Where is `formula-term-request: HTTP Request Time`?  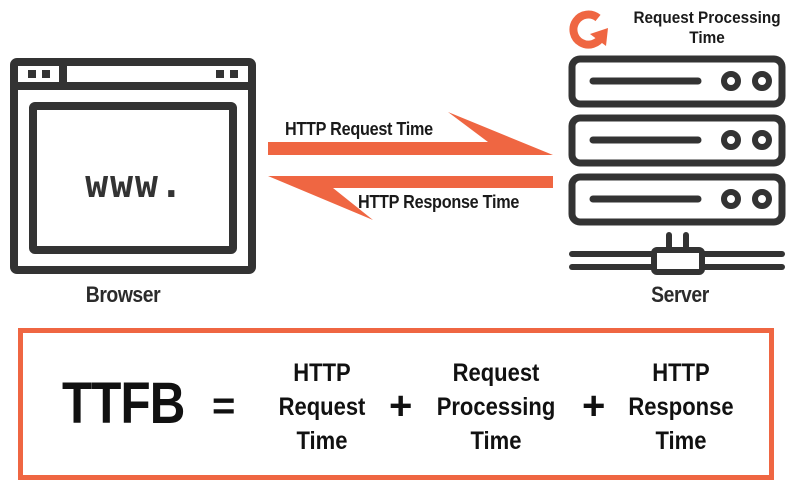
formula-term-request: HTTP Request Time is located at coordinates (321, 407).